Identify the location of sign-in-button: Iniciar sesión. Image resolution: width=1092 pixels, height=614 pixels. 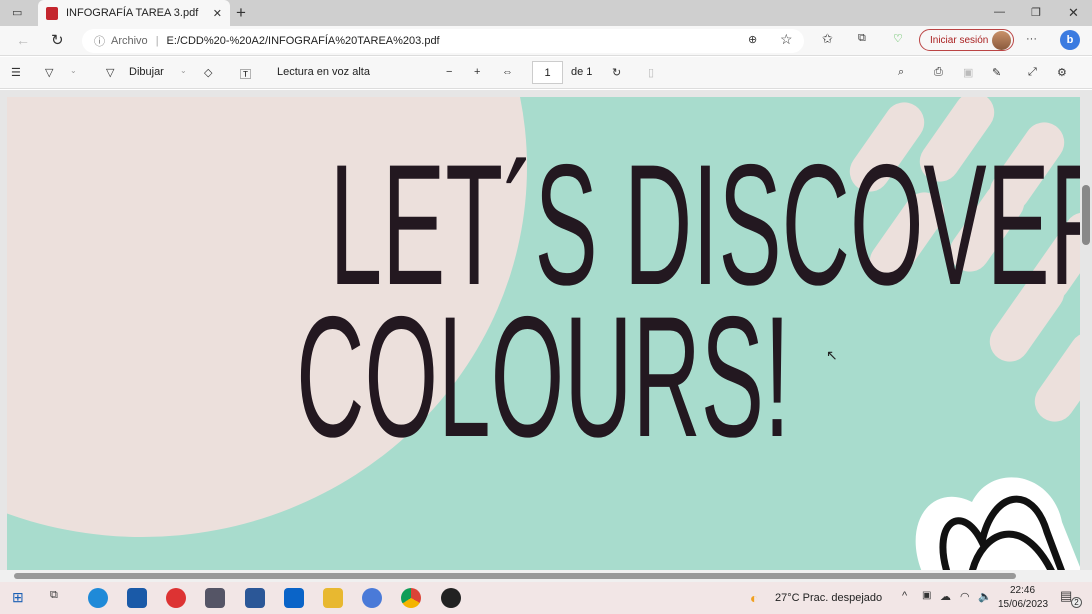
(966, 40).